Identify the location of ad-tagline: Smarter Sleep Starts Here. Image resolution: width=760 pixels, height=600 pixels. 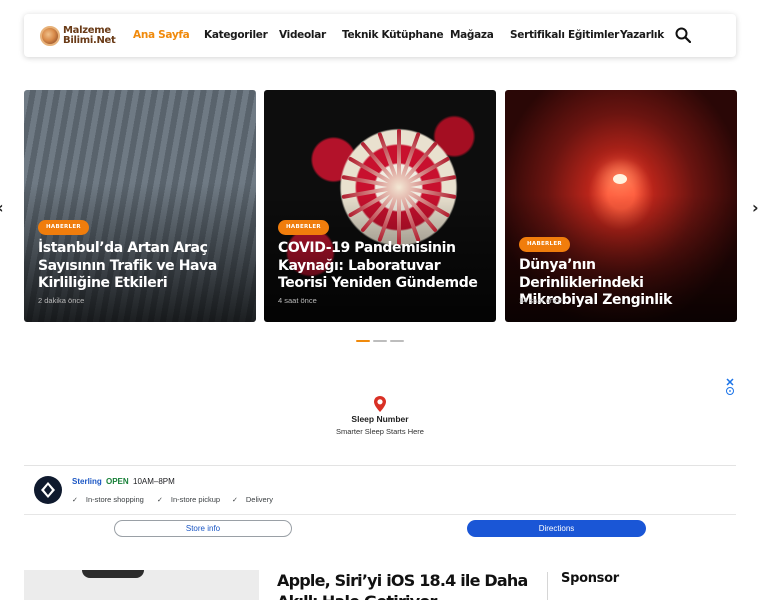
(380, 431).